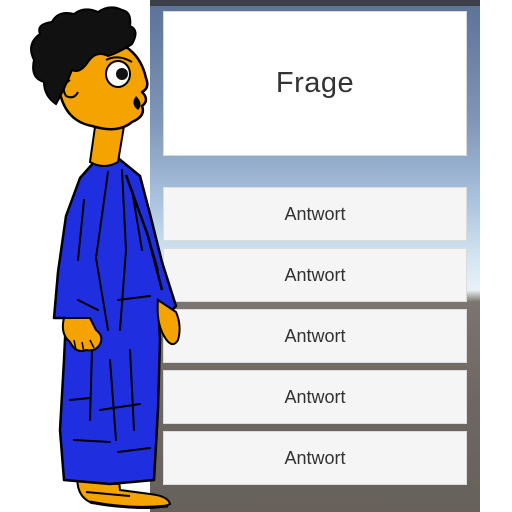 The height and width of the screenshot is (512, 512). What do you see at coordinates (496, 256) in the screenshot?
I see `right-gutter` at bounding box center [496, 256].